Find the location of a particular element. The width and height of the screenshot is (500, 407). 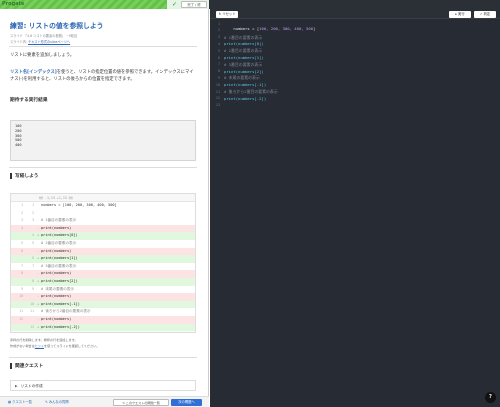

expected-heading: 期待する実行結果 is located at coordinates (29, 100).